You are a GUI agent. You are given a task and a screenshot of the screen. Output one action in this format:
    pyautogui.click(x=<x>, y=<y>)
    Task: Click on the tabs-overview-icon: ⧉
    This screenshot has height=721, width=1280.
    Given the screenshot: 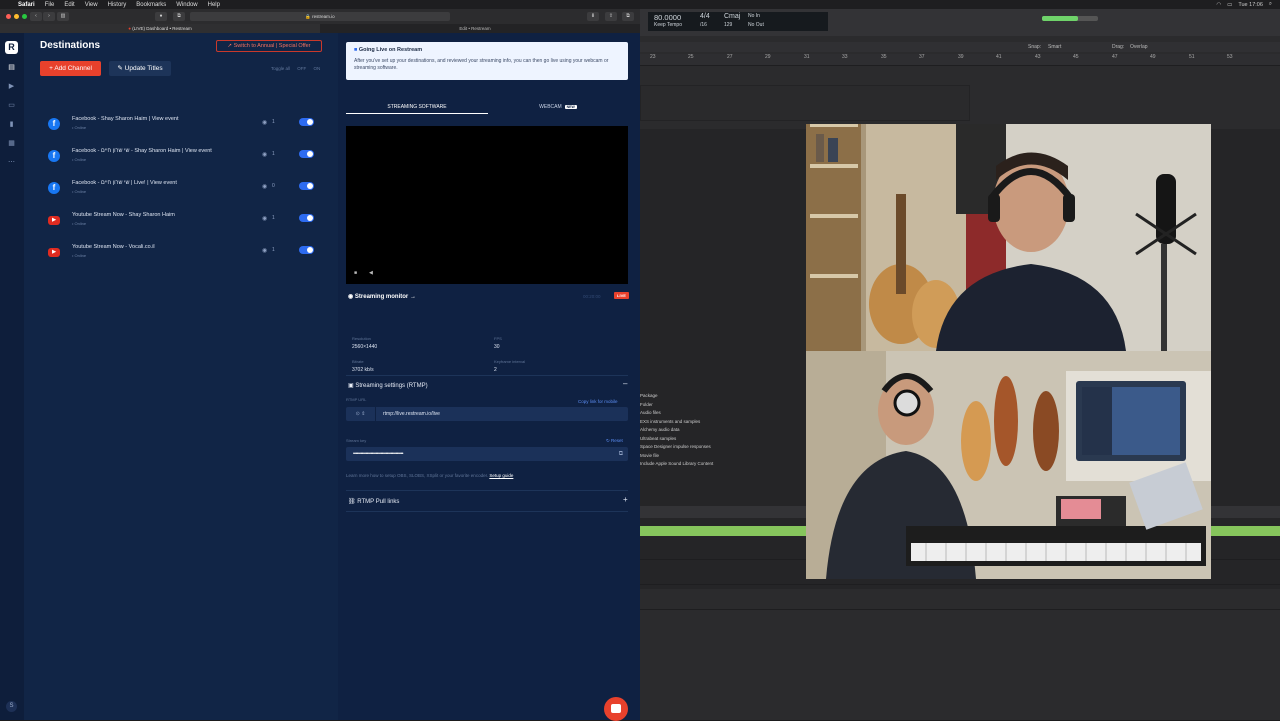 What is the action you would take?
    pyautogui.click(x=628, y=16)
    